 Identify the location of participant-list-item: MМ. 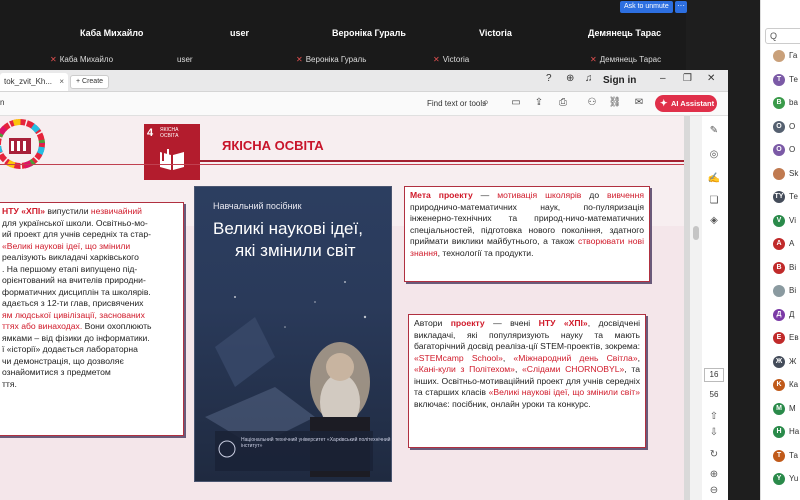
(783, 409).